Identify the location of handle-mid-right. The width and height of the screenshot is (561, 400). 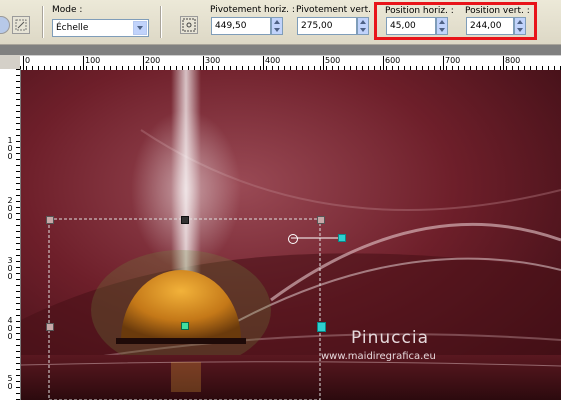
(321, 327).